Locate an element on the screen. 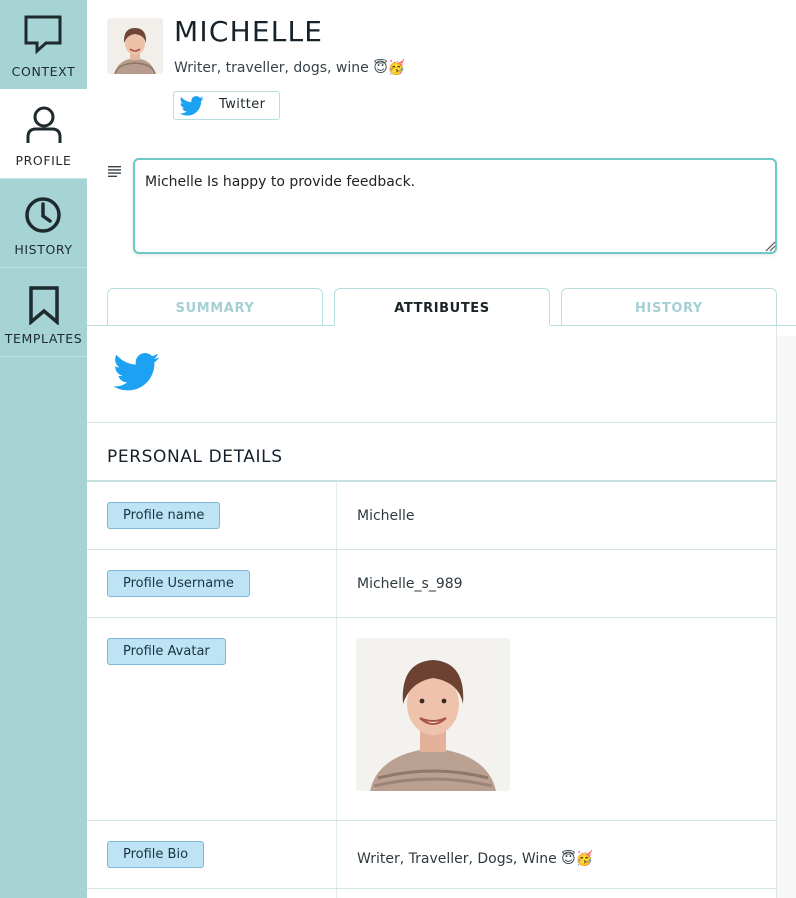 This screenshot has height=898, width=796. sidebar-item-history: HISTORY is located at coordinates (43, 223).